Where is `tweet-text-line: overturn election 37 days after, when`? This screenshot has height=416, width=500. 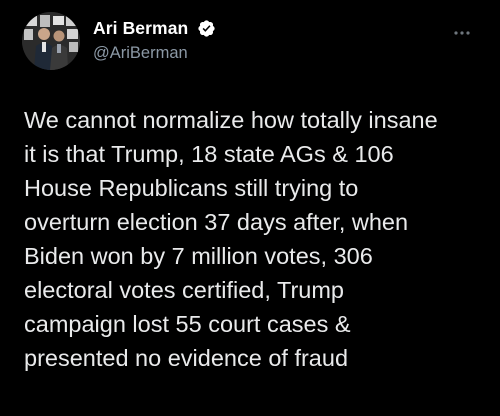
tweet-text-line: overturn election 37 days after, when is located at coordinates (216, 222).